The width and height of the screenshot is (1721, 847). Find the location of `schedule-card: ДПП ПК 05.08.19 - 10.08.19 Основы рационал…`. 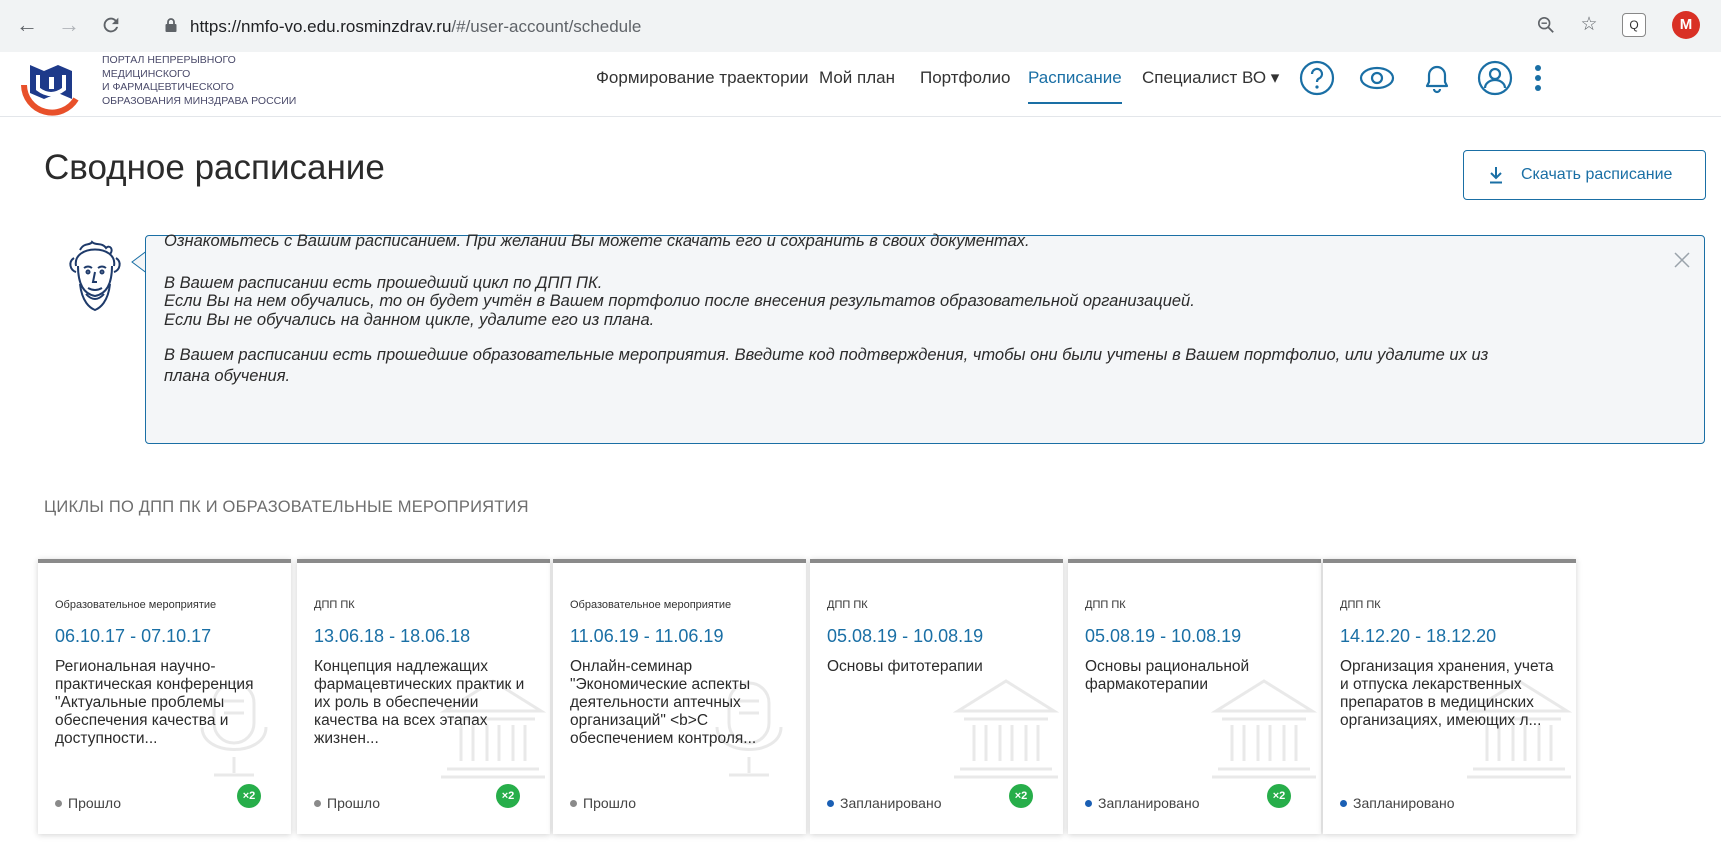

schedule-card: ДПП ПК 05.08.19 - 10.08.19 Основы рационал… is located at coordinates (1194, 696).